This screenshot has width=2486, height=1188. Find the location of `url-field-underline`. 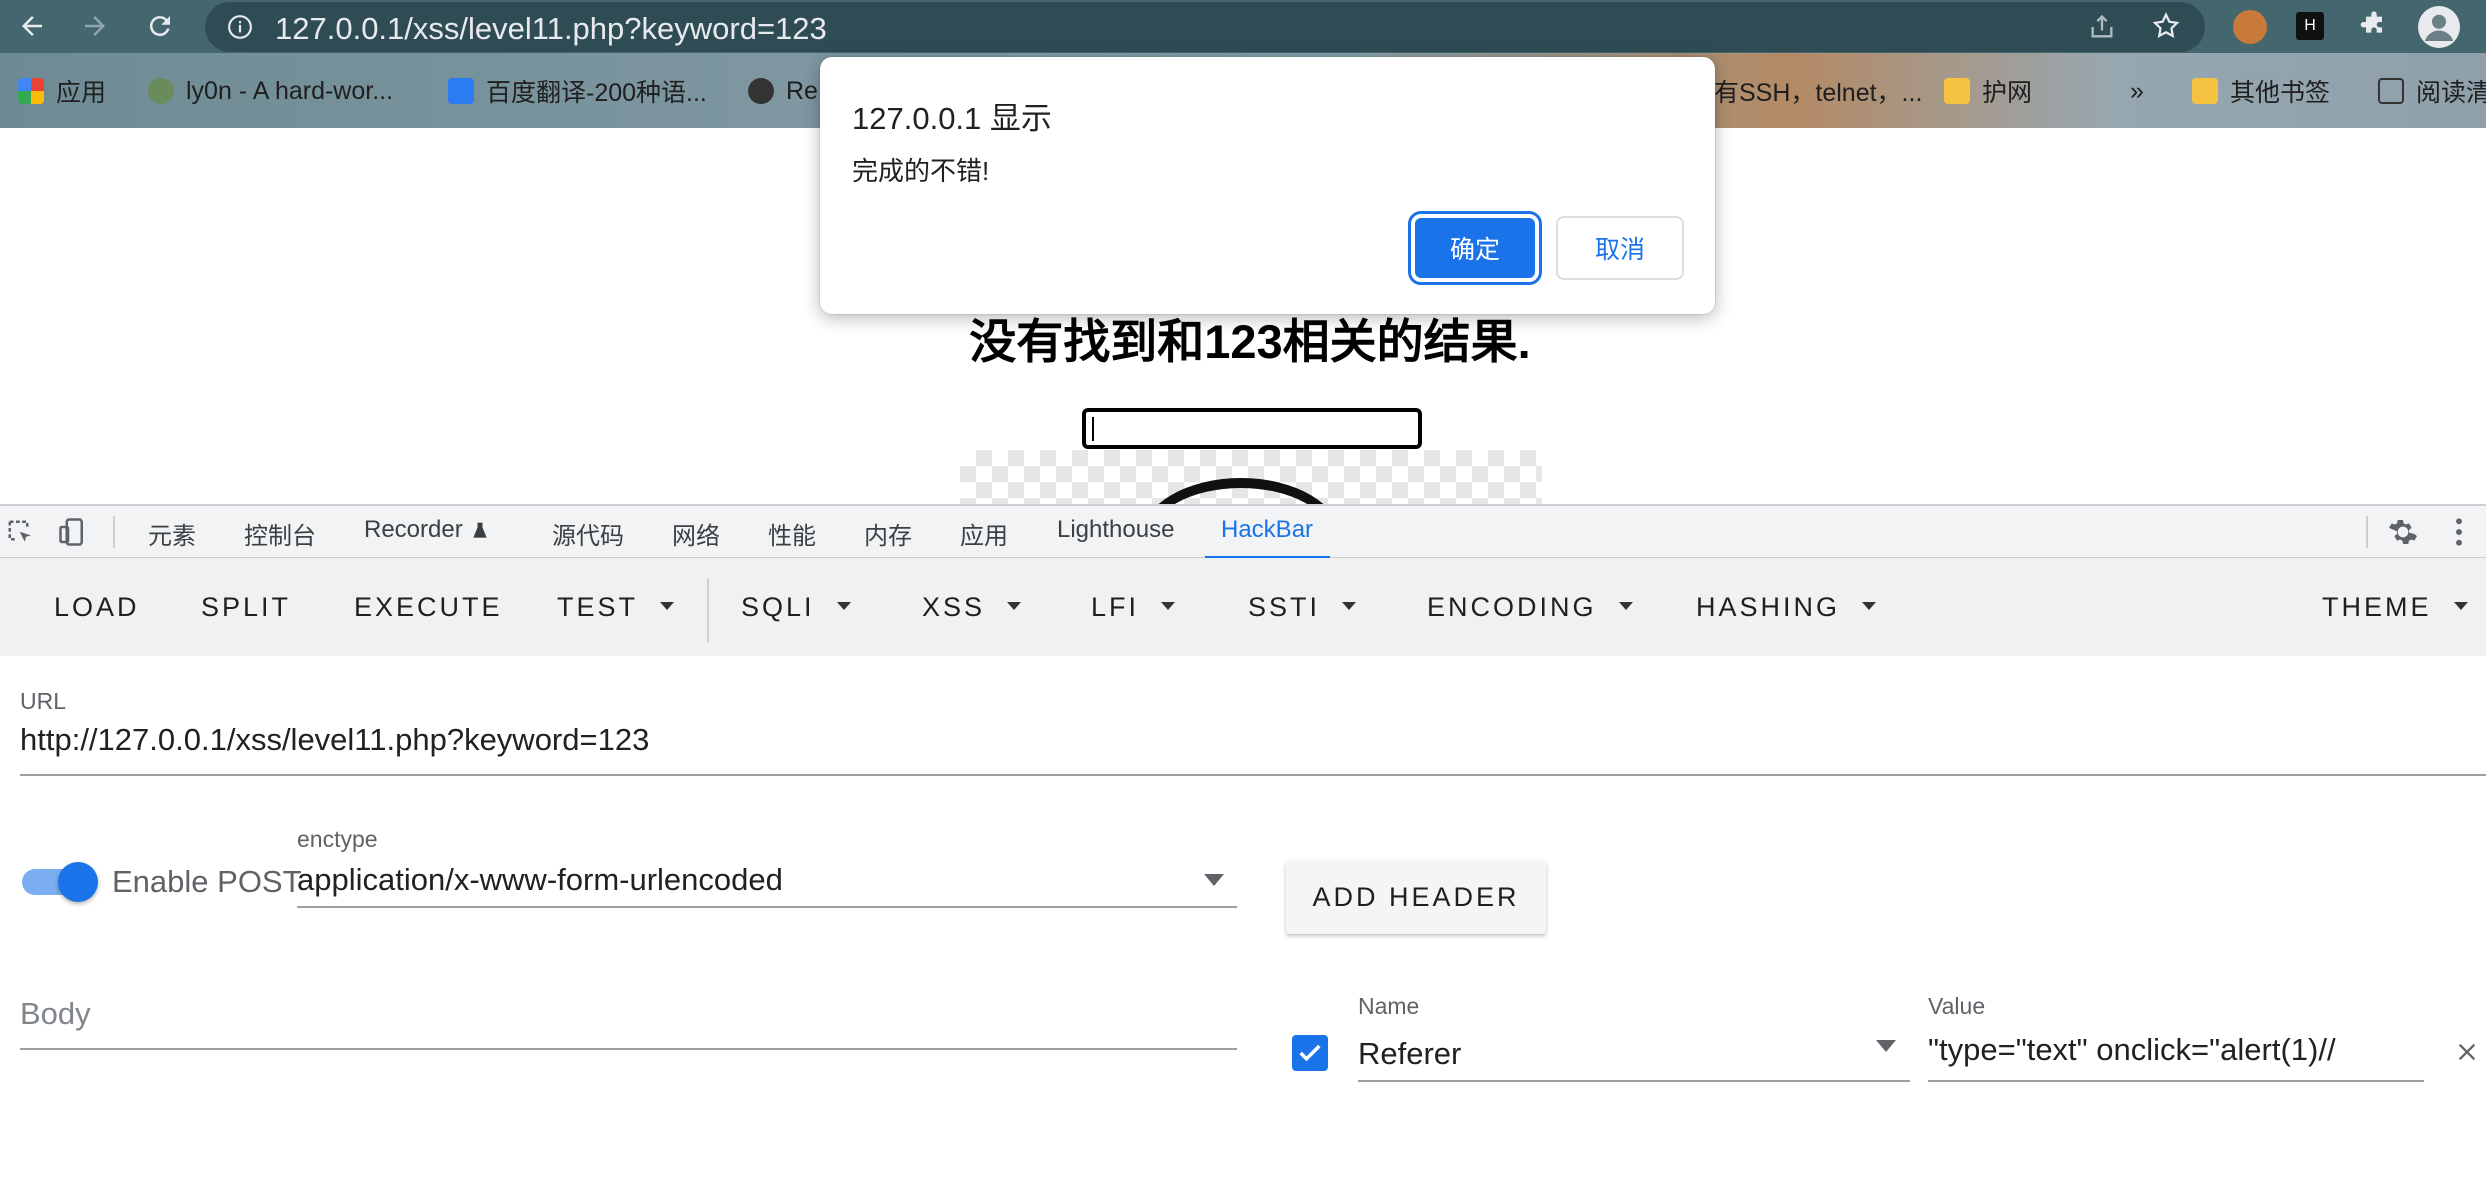

url-field-underline is located at coordinates (1253, 775).